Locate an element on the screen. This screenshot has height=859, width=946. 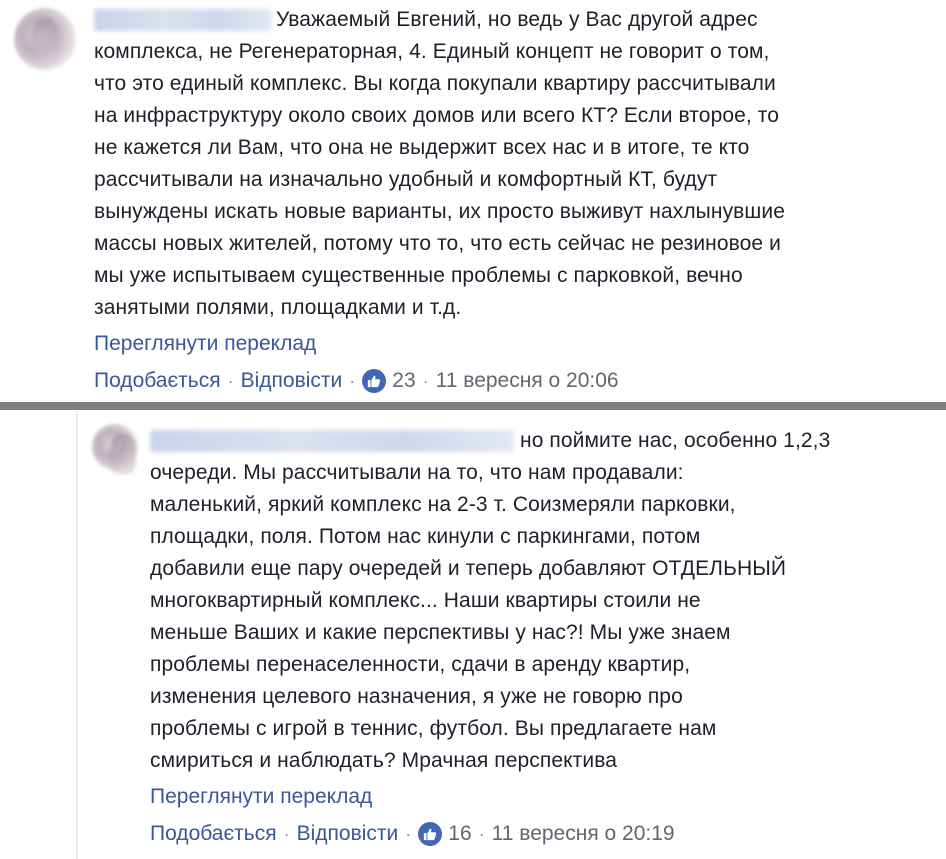
timestamp: 11 вересня о 20:06 is located at coordinates (527, 381).